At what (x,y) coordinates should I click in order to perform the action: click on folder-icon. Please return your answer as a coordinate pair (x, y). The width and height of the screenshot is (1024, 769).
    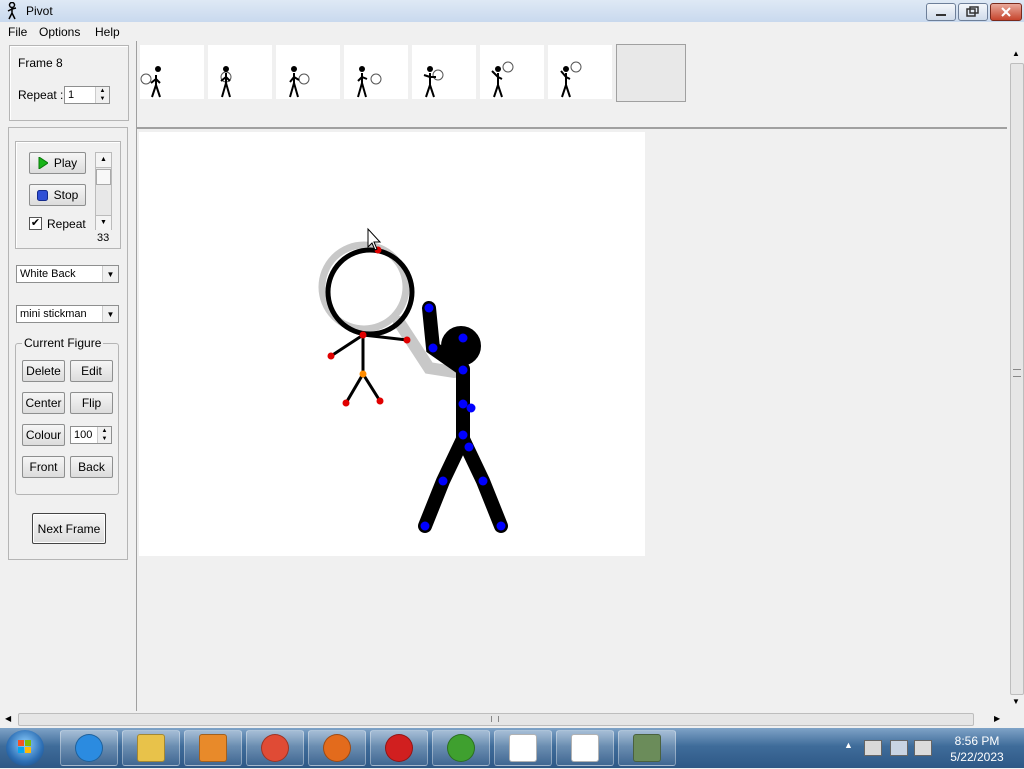
    Looking at the image, I should click on (151, 748).